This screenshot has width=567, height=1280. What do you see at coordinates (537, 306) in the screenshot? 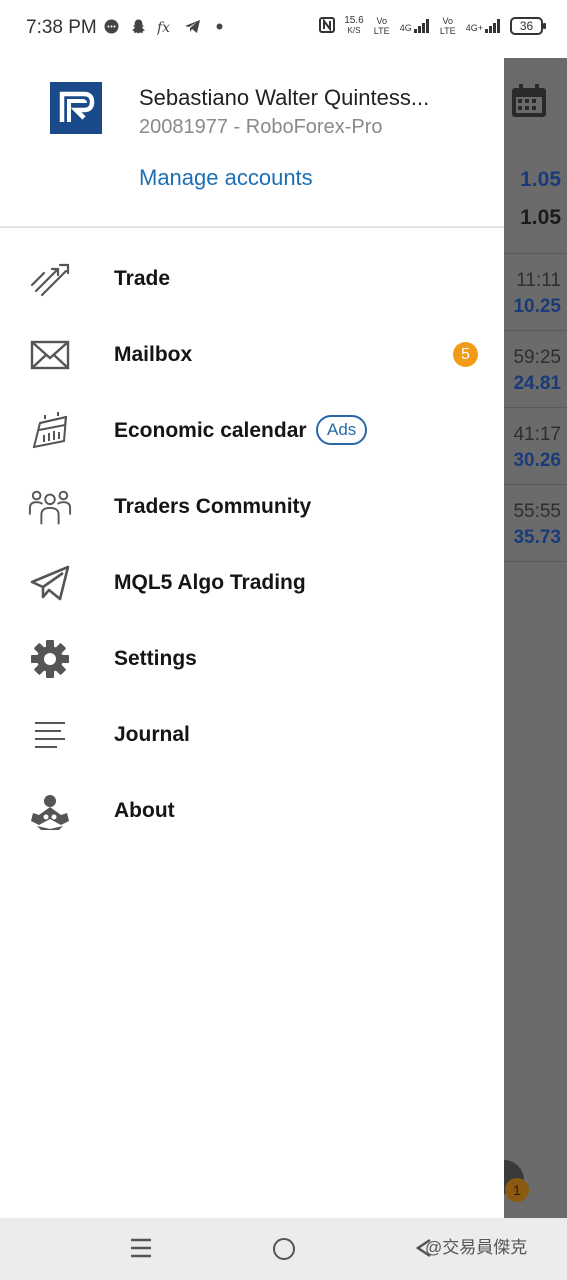
I see `bg-quote: 10.25` at bounding box center [537, 306].